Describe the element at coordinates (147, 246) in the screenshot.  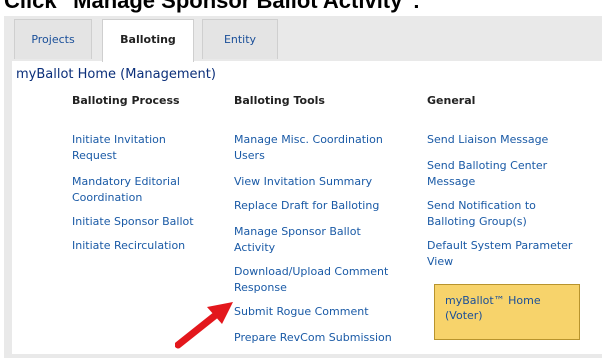
I see `link-initiate-recirculation: Initiate Recirculation` at that location.